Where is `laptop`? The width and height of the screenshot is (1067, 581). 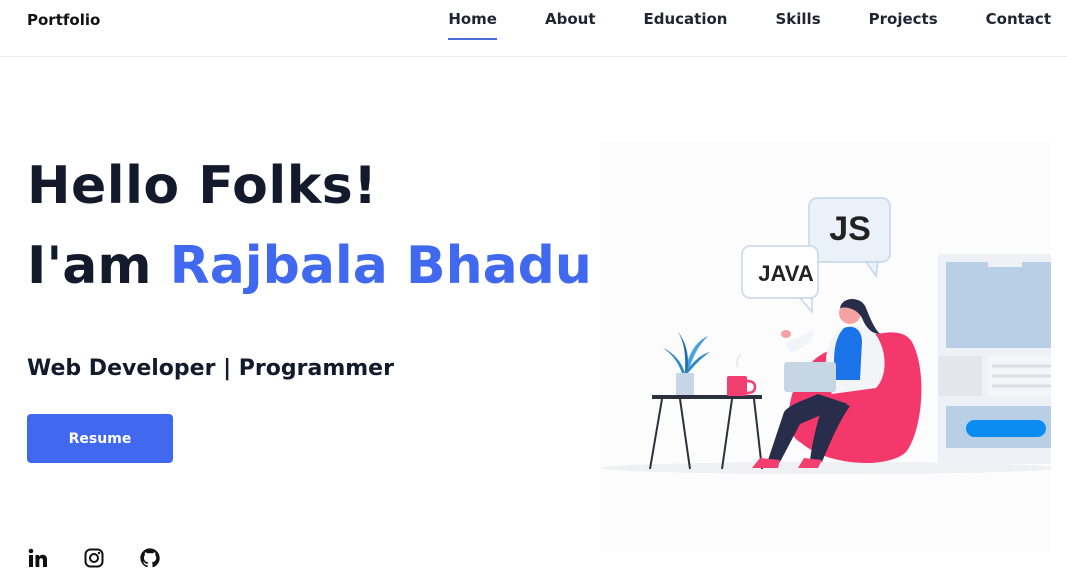 laptop is located at coordinates (810, 377).